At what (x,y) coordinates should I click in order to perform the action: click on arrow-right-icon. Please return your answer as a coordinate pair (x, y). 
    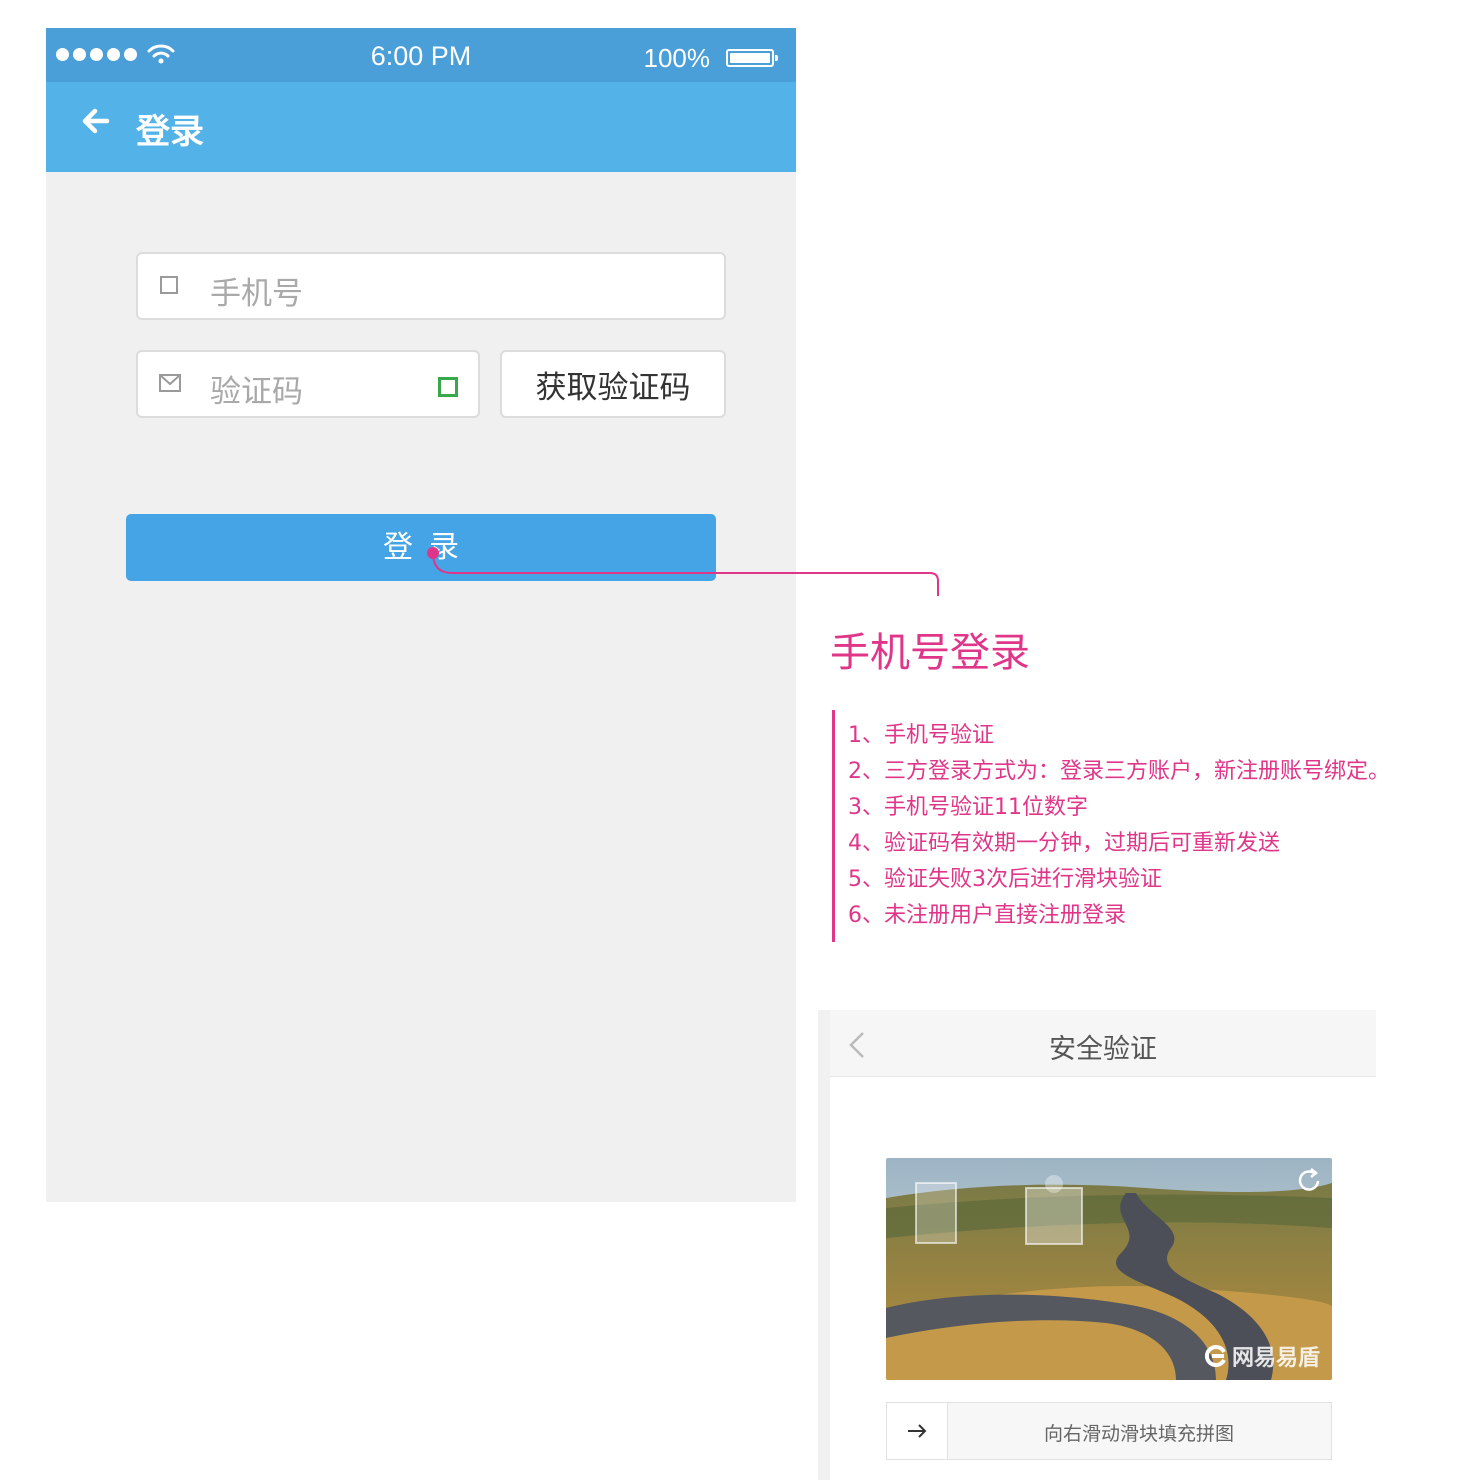
    Looking at the image, I should click on (917, 1431).